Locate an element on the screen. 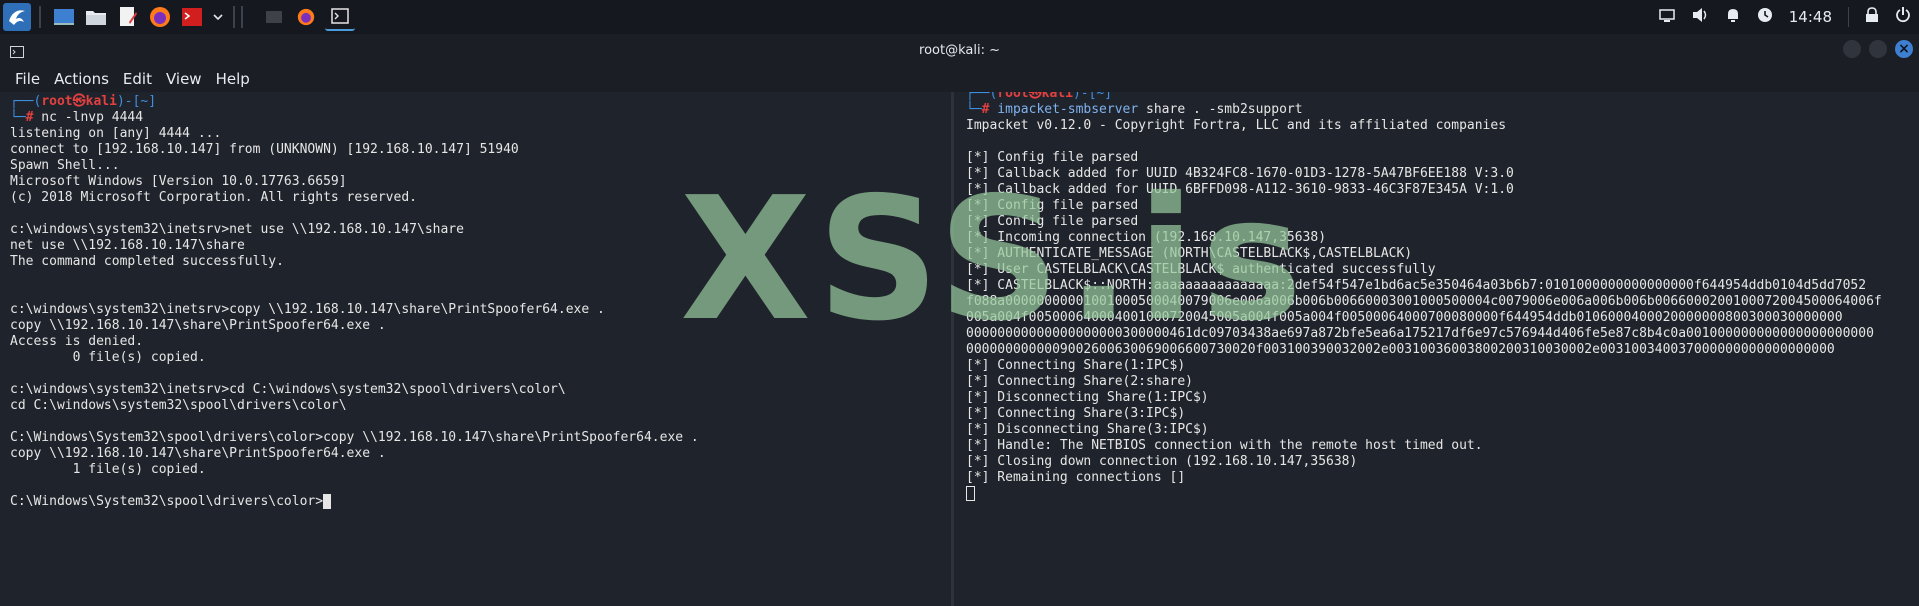 This screenshot has width=1919, height=606. clock: 14:48 is located at coordinates (1810, 17).